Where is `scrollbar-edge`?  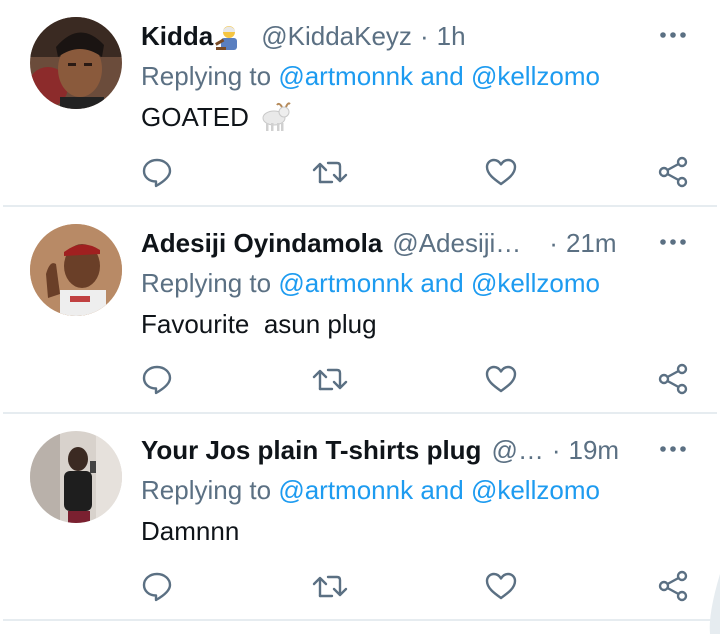 scrollbar-edge is located at coordinates (713, 604).